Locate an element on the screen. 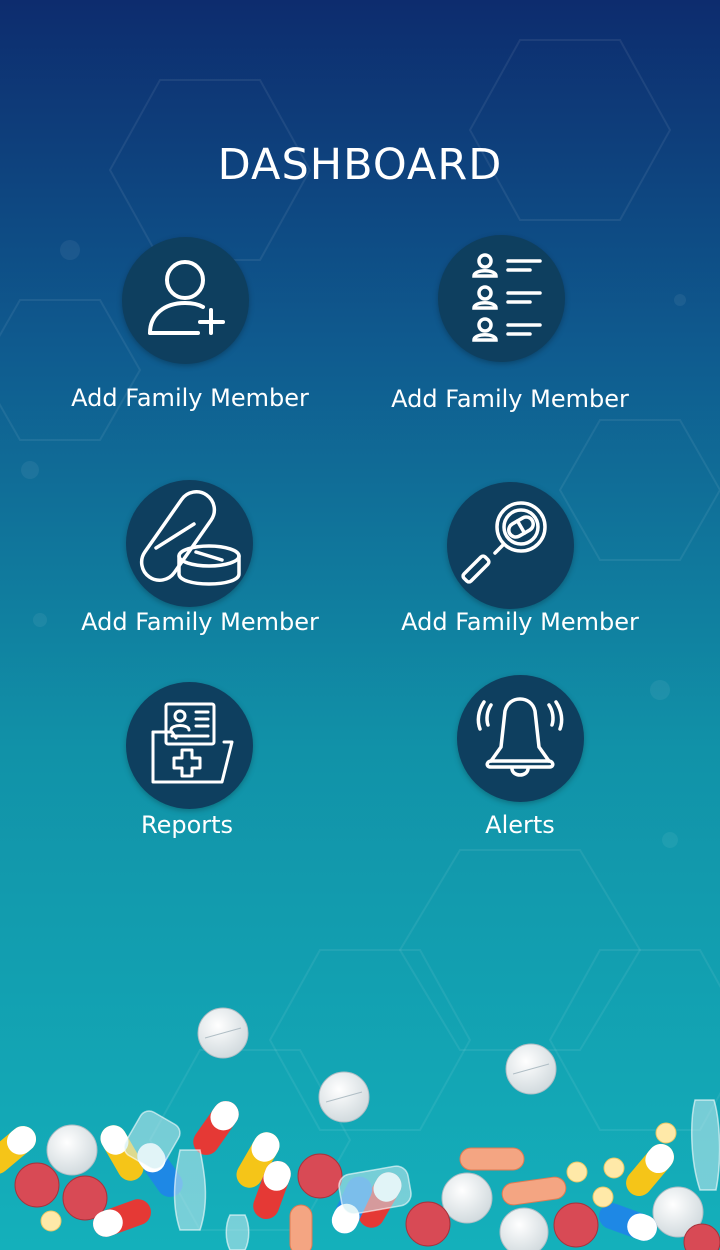 This screenshot has height=1250, width=720. member-list-icon is located at coordinates (507, 297).